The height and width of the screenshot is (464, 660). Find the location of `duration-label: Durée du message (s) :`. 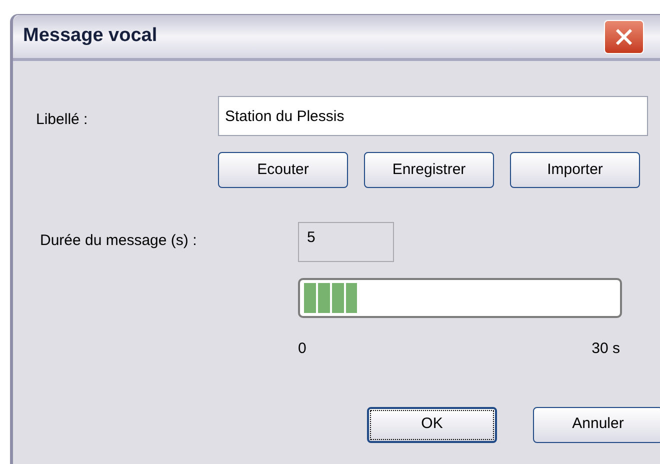

duration-label: Durée du message (s) : is located at coordinates (118, 241).